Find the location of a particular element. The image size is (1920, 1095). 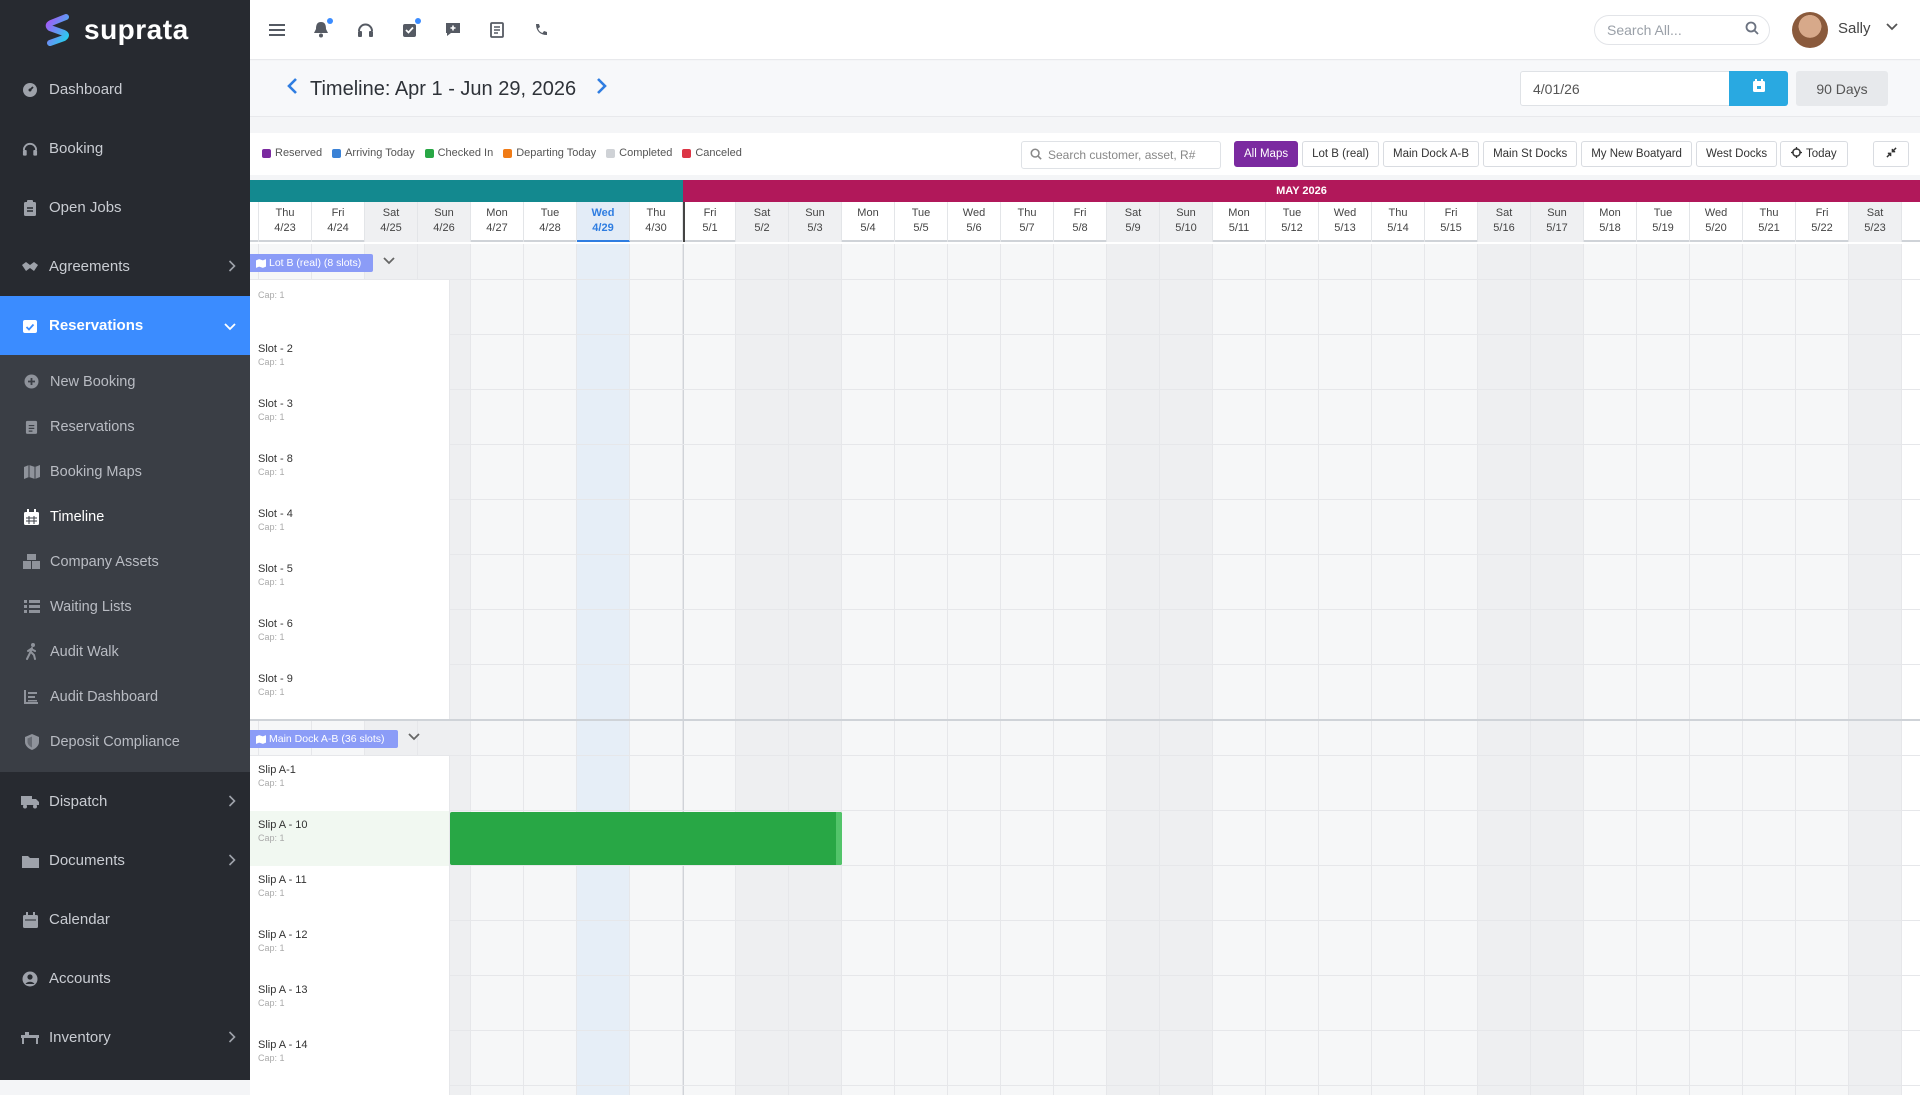

slot-label: Slot - 5 Cap: 1 is located at coordinates (350, 582).